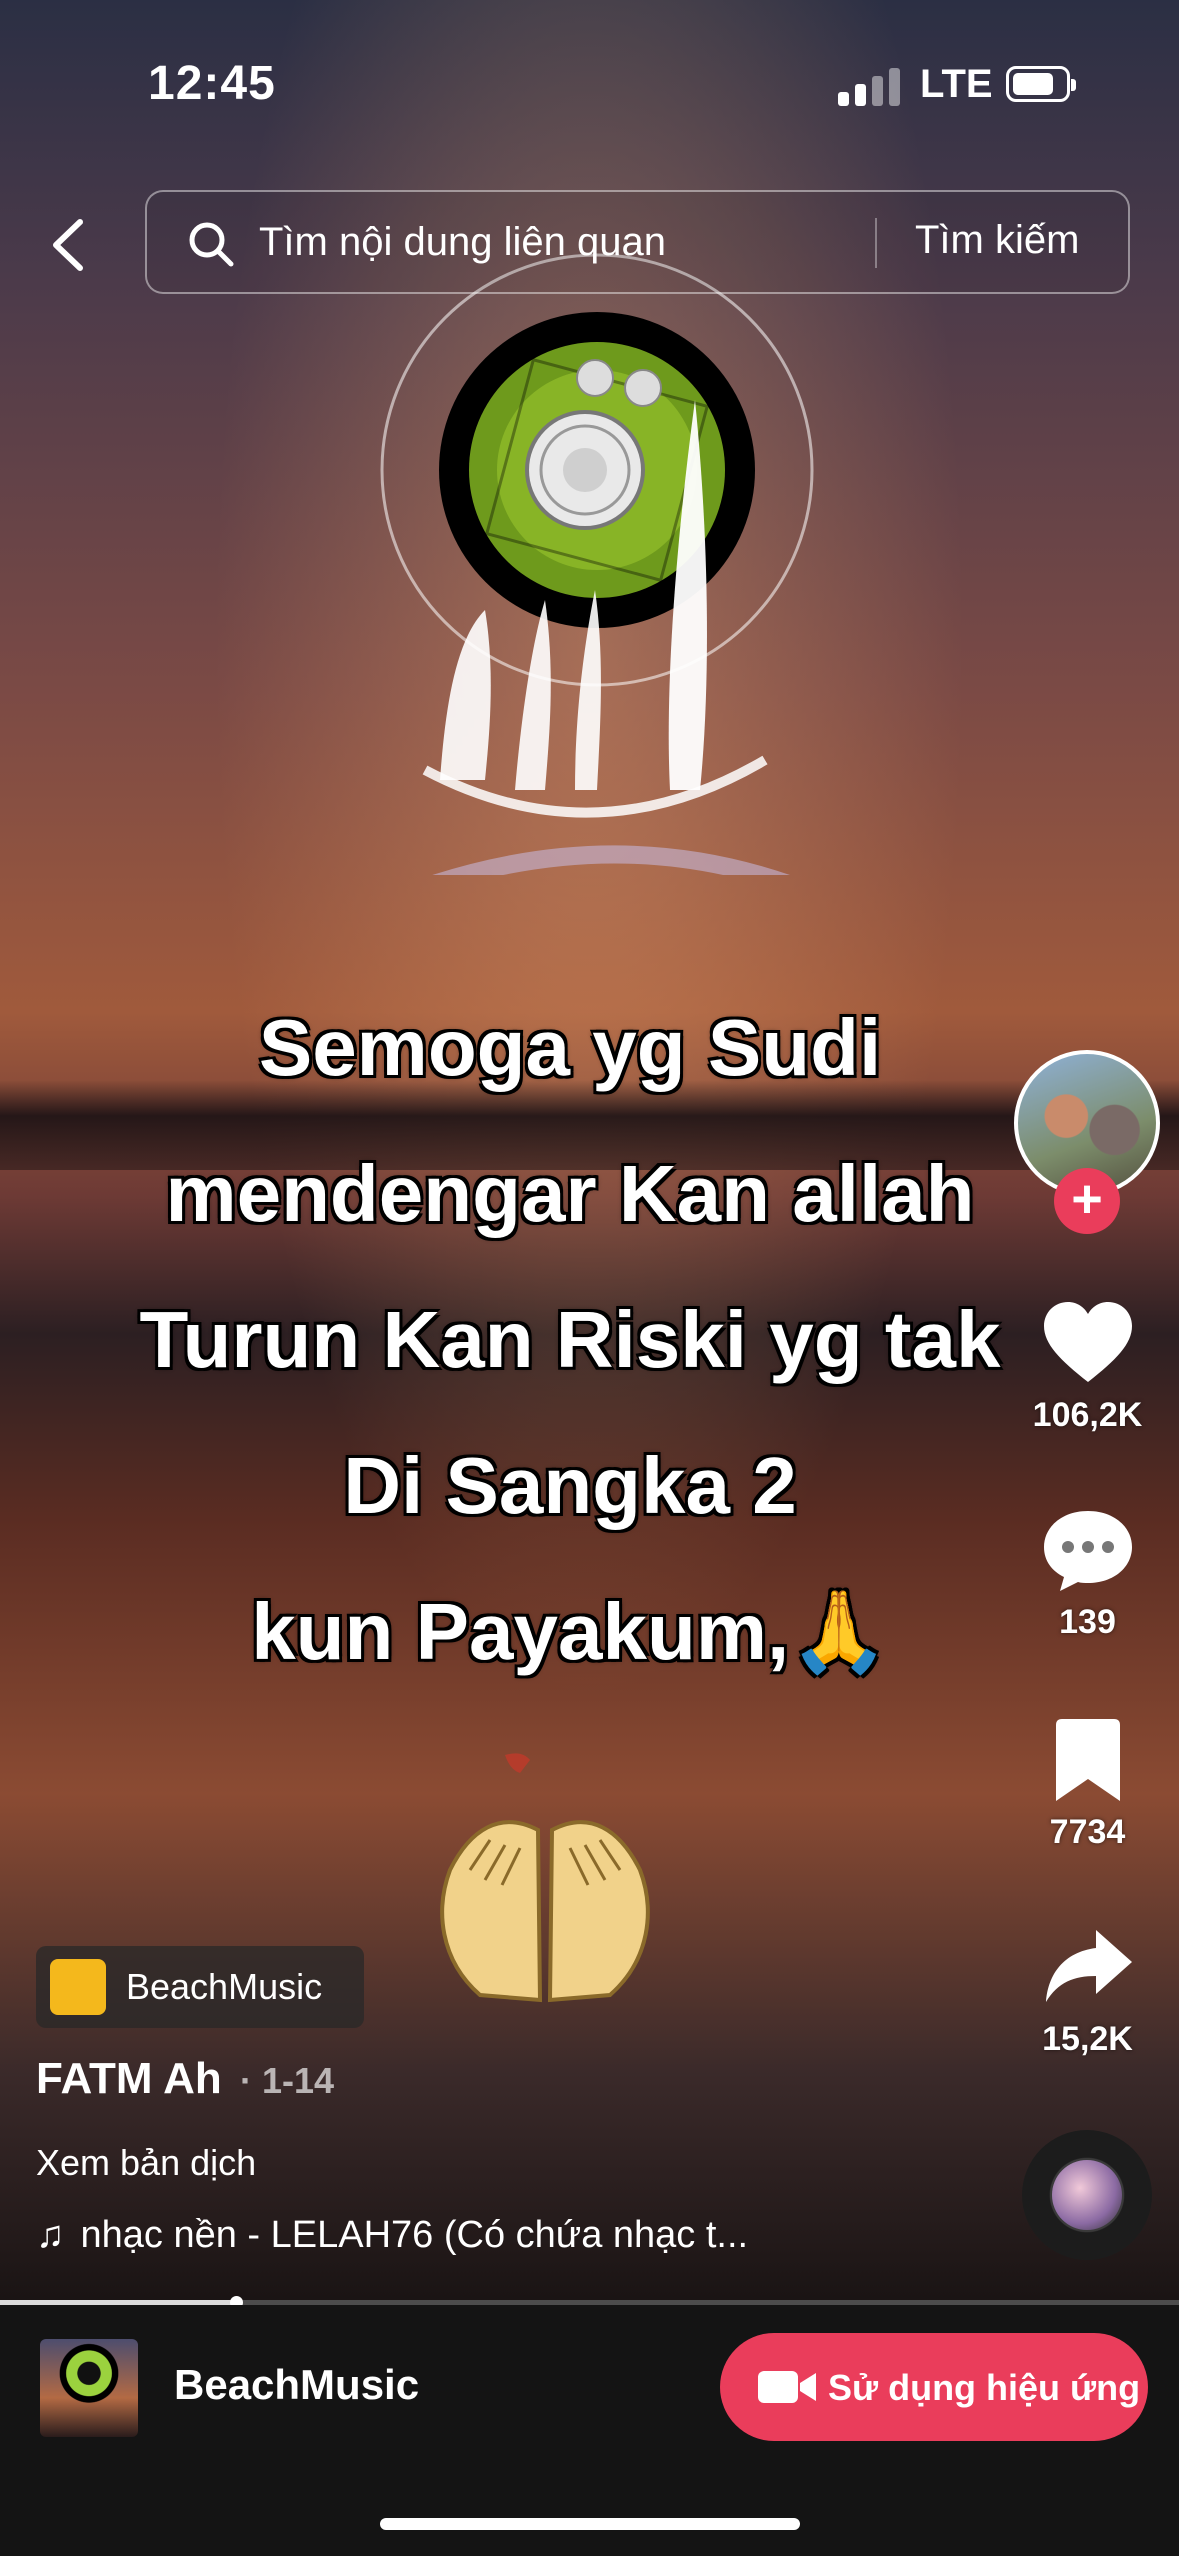 The width and height of the screenshot is (1179, 2556). What do you see at coordinates (212, 83) in the screenshot?
I see `status-time: 12:45` at bounding box center [212, 83].